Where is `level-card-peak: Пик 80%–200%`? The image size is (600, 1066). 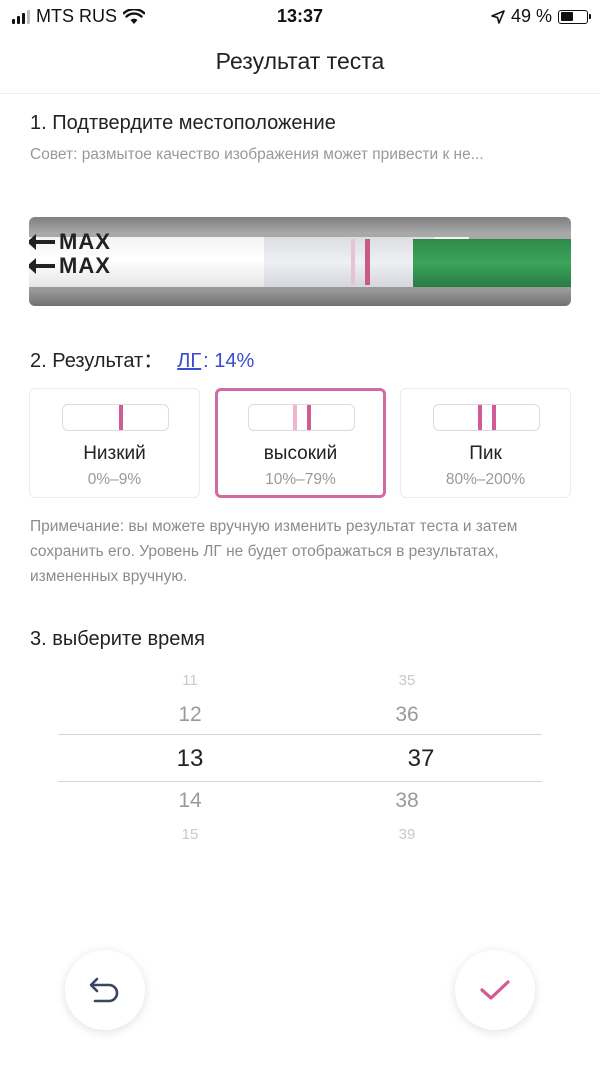
level-card-peak: Пик 80%–200% is located at coordinates (485, 443).